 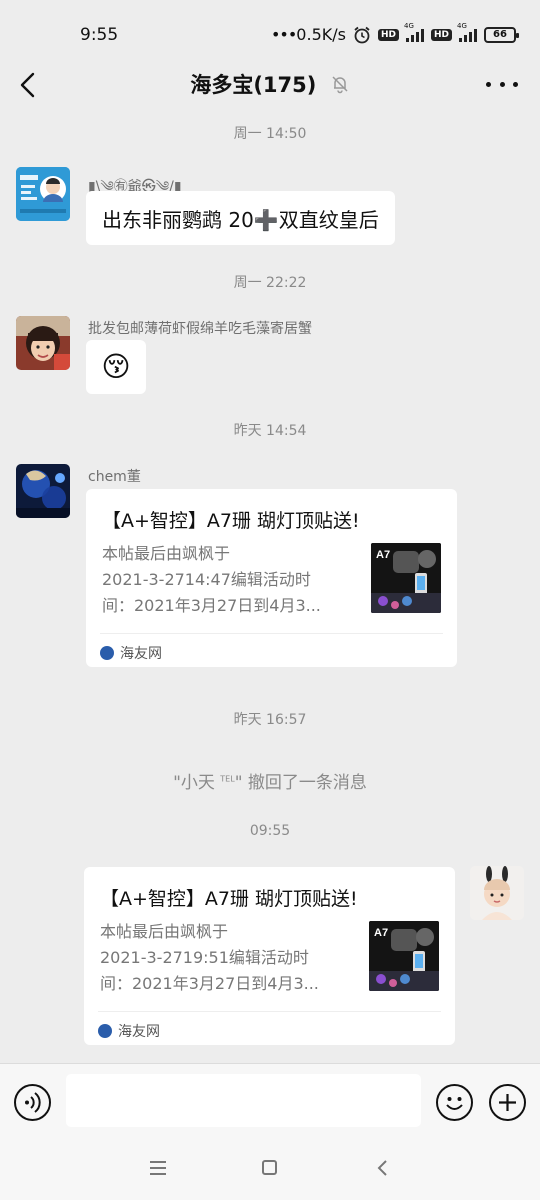 I want to click on text-bubble: 出东非丽鹦鹉 20➕双直纹皇后, so click(x=240, y=218).